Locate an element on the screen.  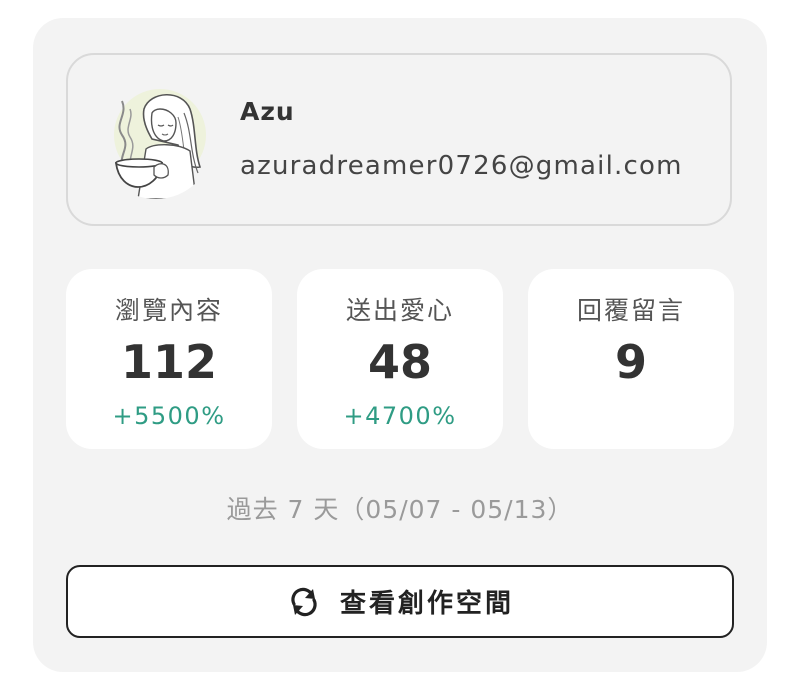
stat-label: 瀏覽內容 is located at coordinates (168, 310).